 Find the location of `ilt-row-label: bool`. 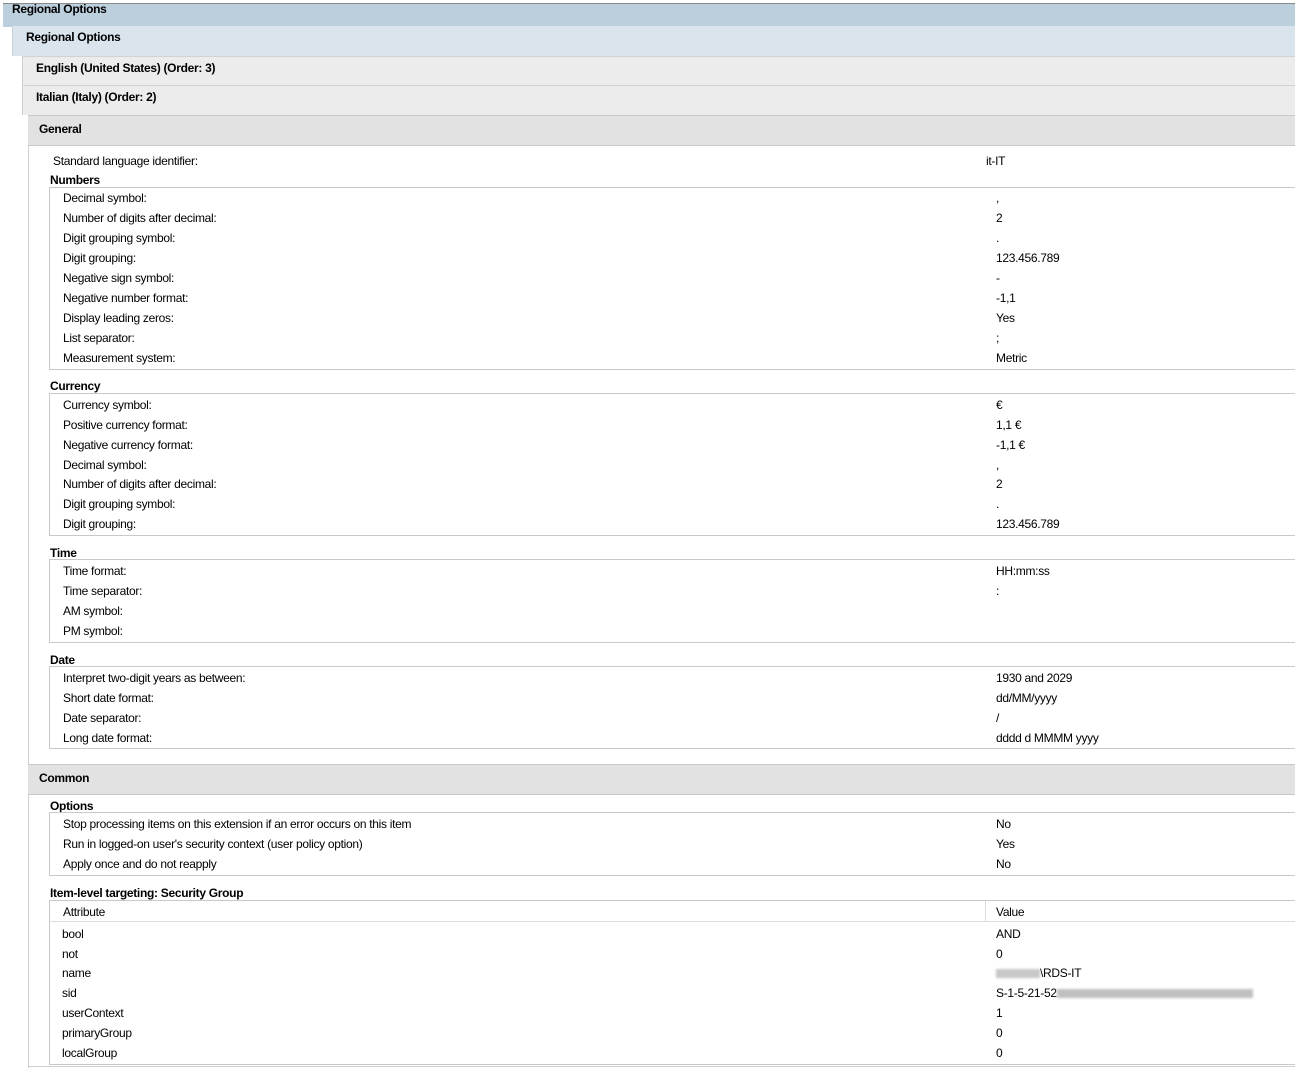

ilt-row-label: bool is located at coordinates (73, 934).